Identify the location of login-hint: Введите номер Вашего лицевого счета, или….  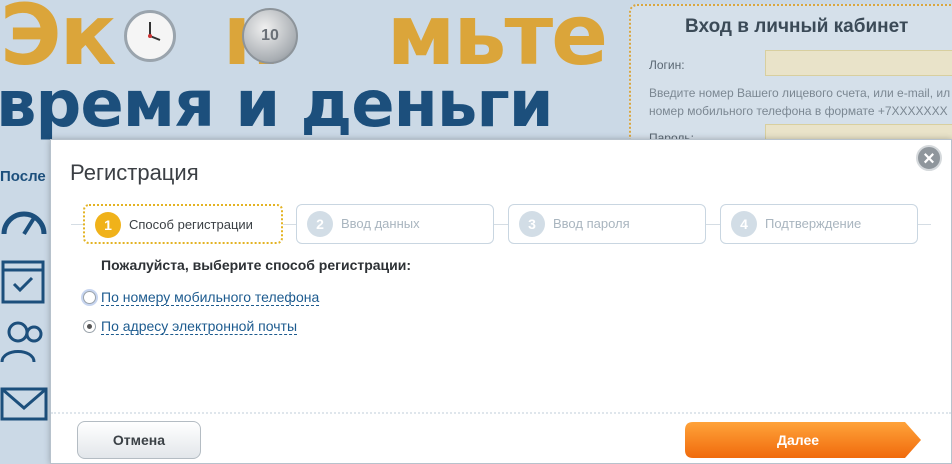
(800, 102).